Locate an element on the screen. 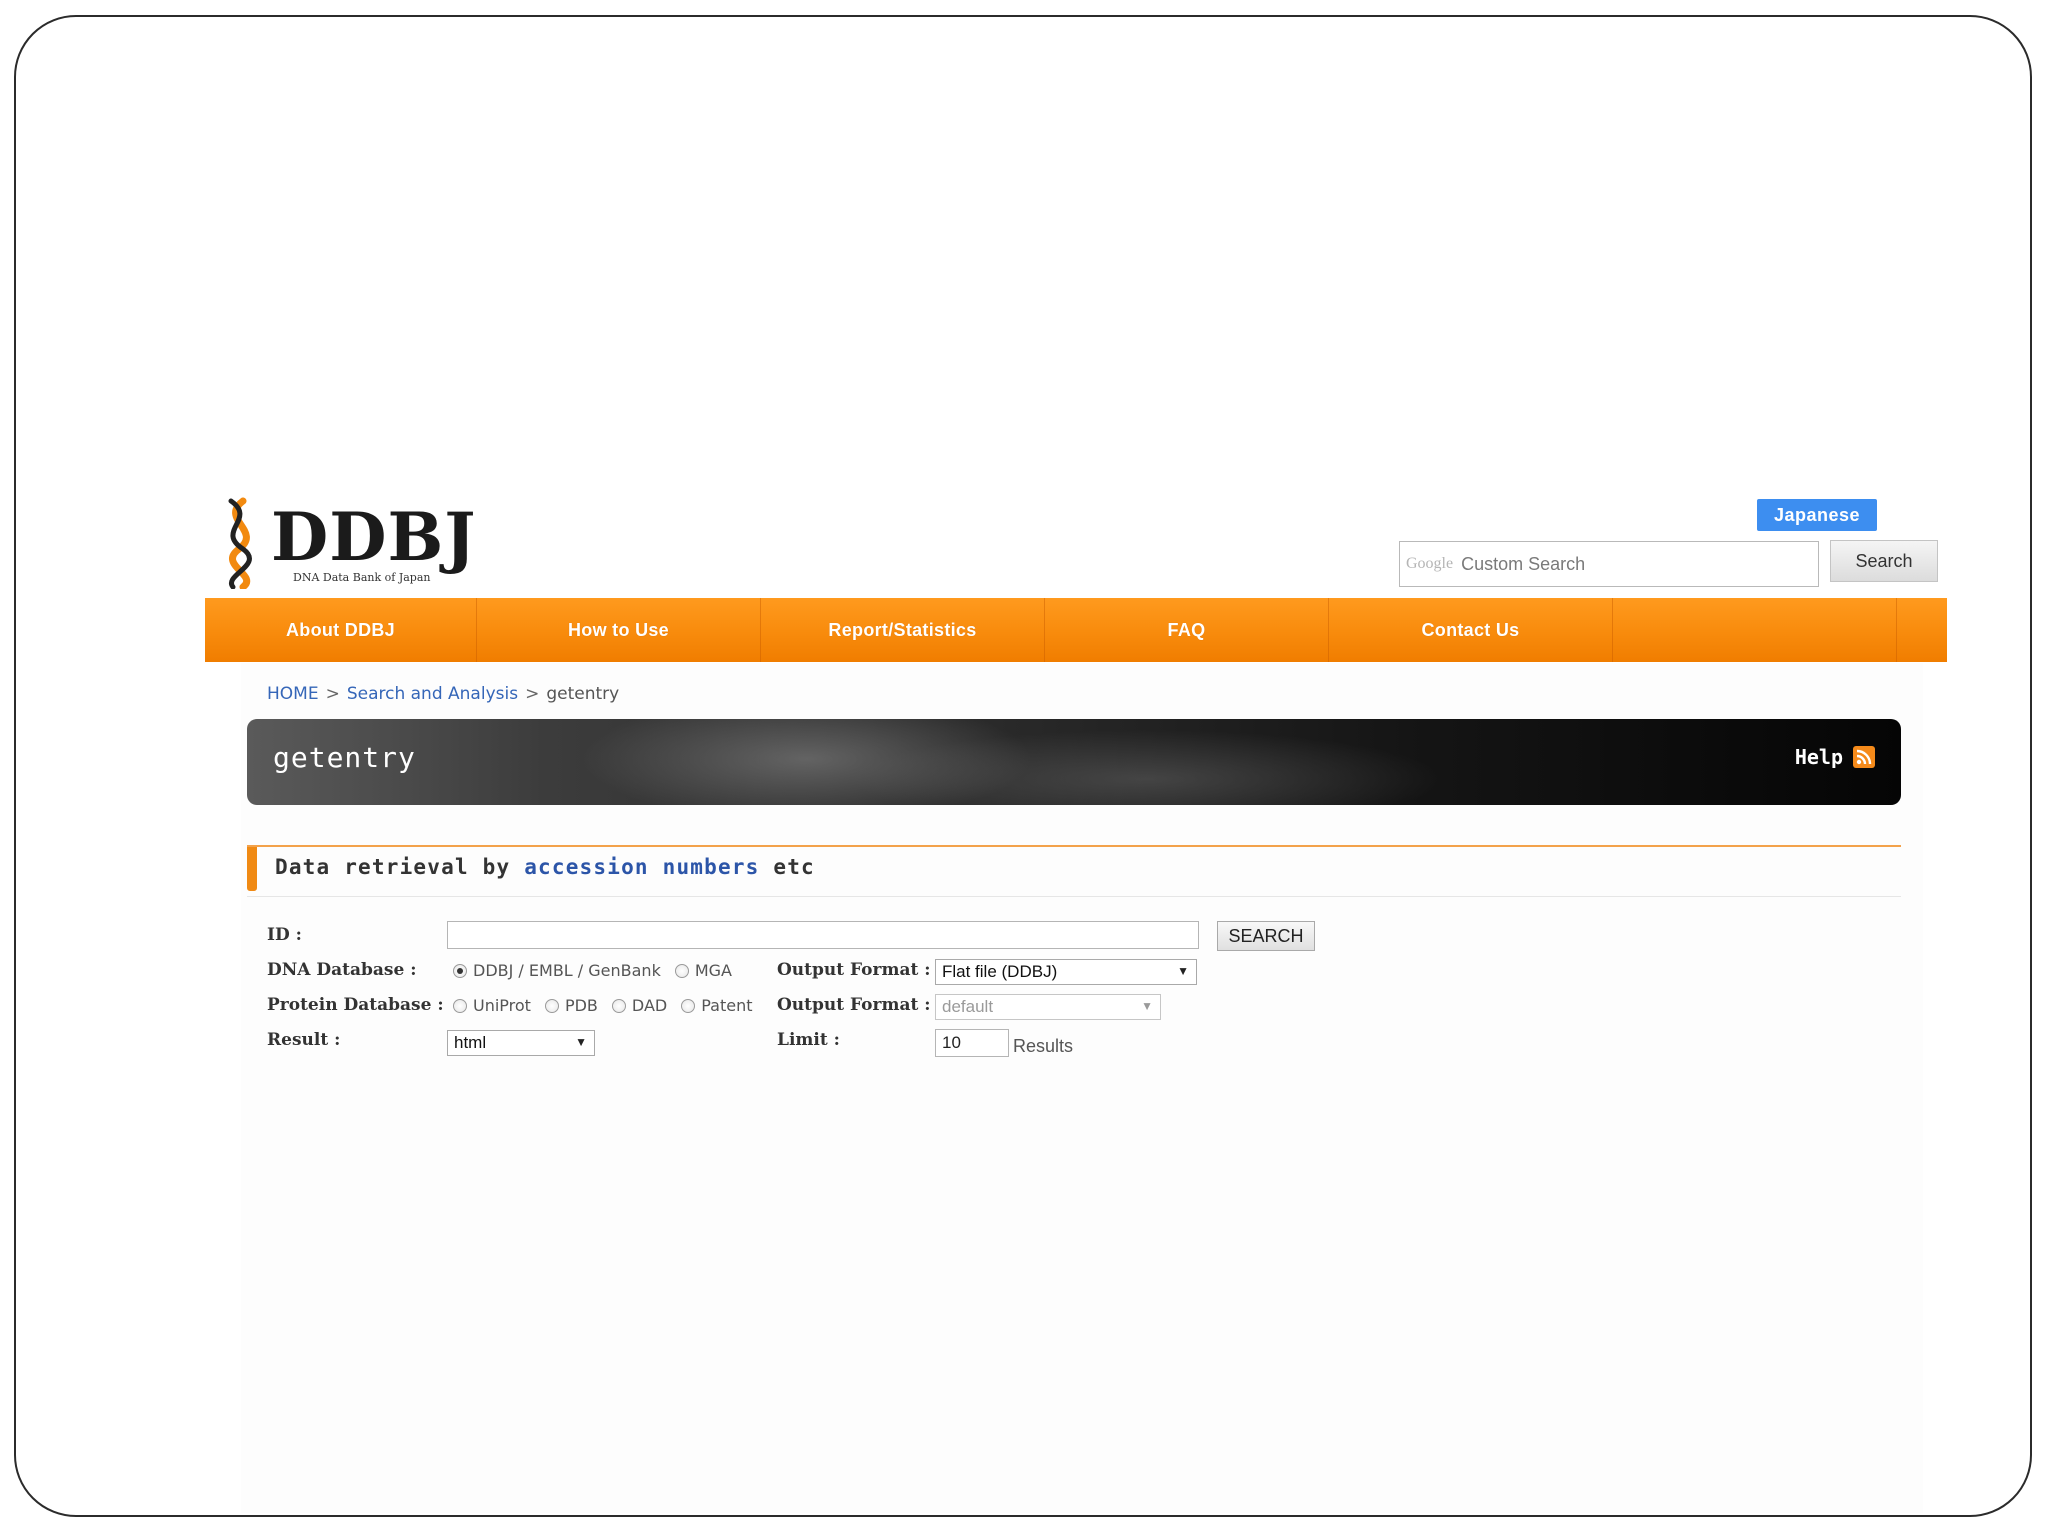  nav-item-about: About DDBJ is located at coordinates (341, 630).